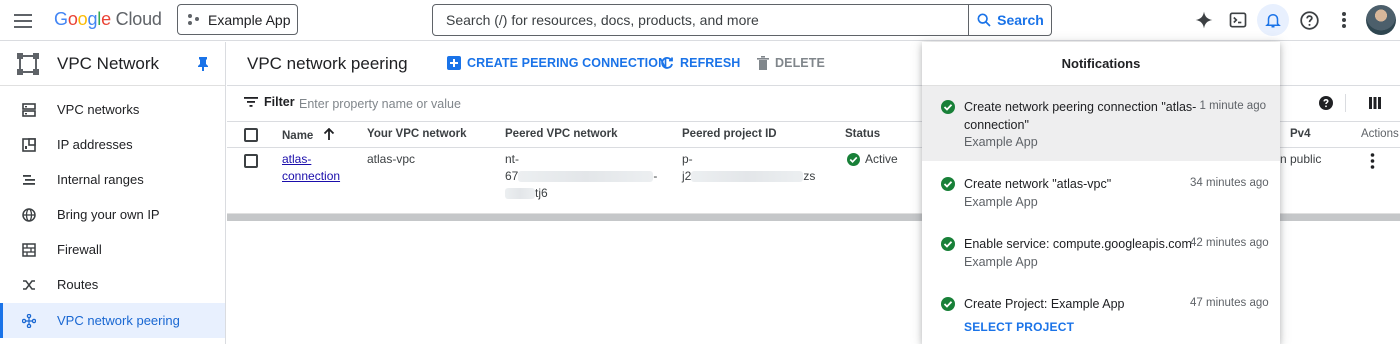  I want to click on column-header-name: Name, so click(308, 134).